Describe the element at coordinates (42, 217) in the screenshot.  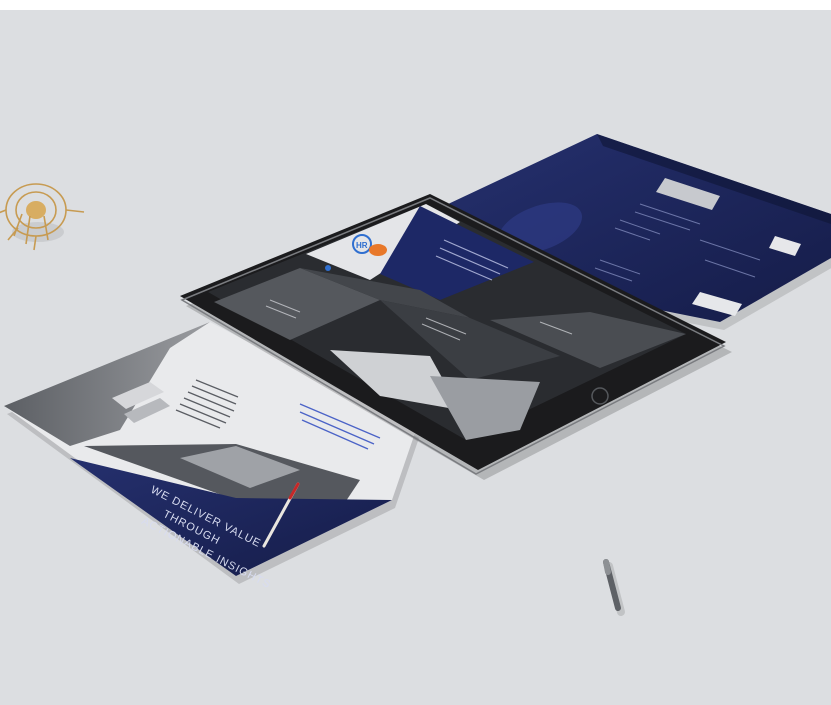
I see `wooden-spiral-ornament-icon` at that location.